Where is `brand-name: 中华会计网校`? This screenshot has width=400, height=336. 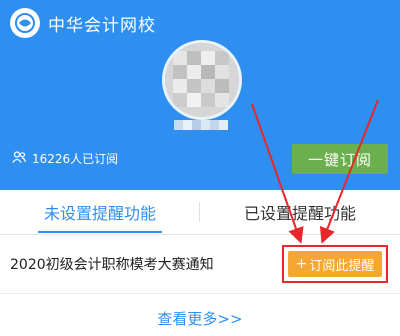 brand-name: 中华会计网校 is located at coordinates (102, 25).